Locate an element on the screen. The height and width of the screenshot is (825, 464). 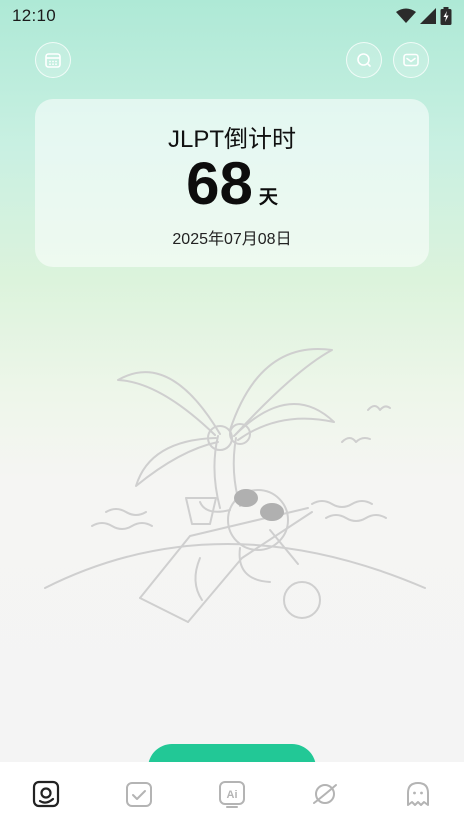
countdown-count: 68 天 is located at coordinates (232, 184).